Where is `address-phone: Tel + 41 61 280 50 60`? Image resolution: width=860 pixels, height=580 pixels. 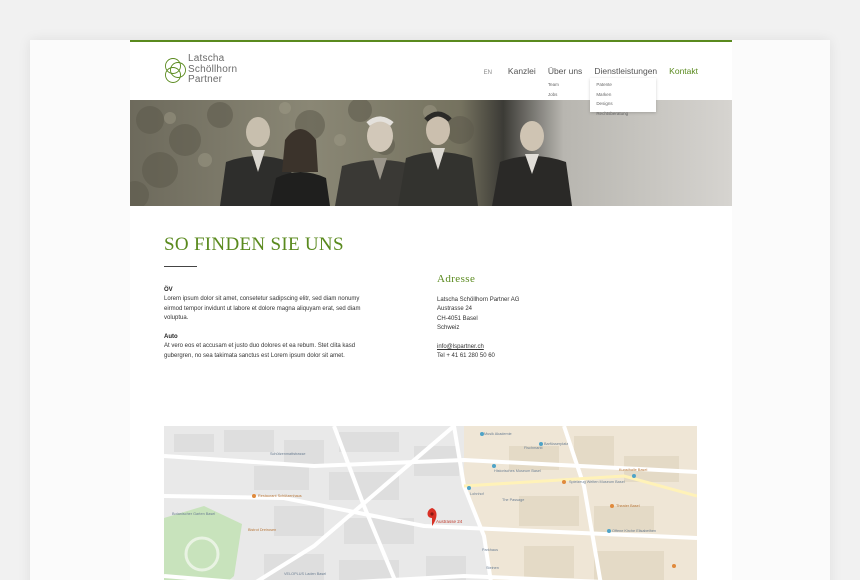 address-phone: Tel + 41 61 280 50 60 is located at coordinates (466, 356).